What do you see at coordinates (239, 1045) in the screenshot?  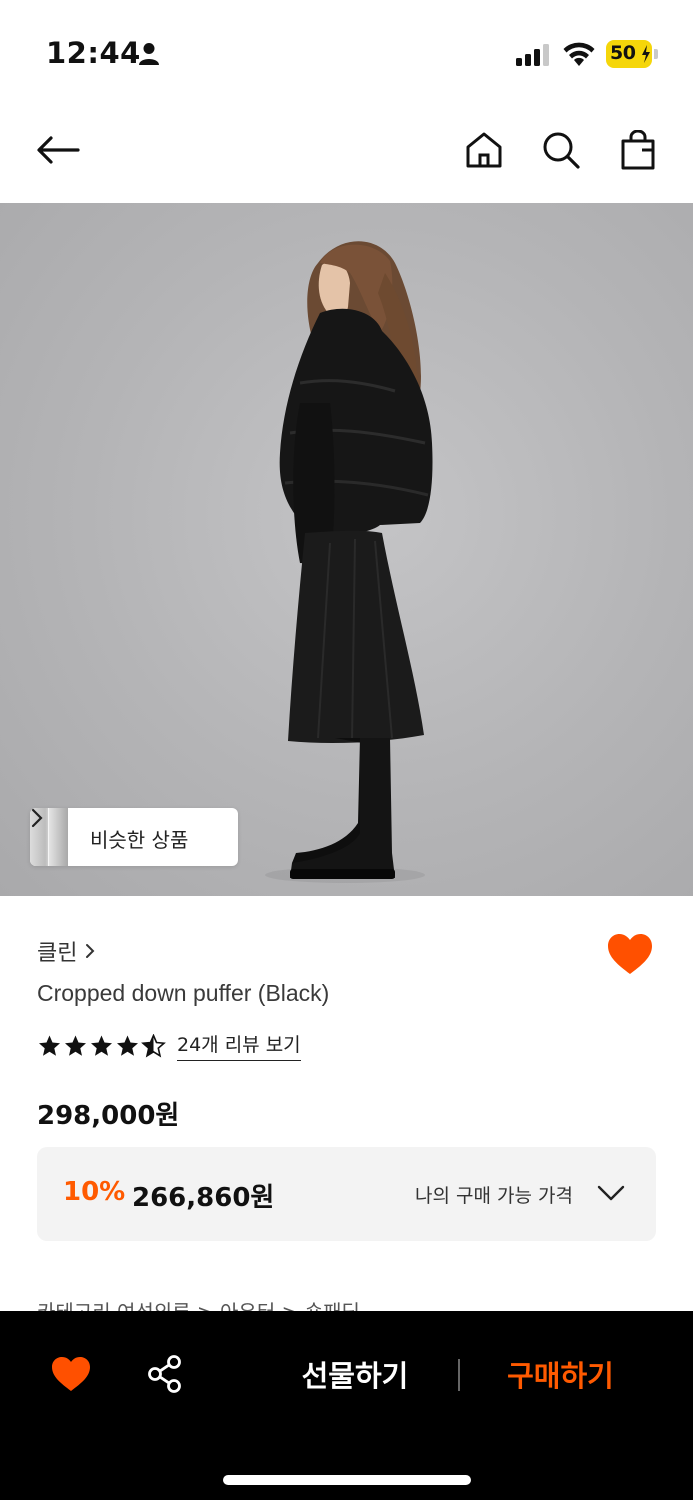 I see `reviews-link: 24개 리뷰 보기` at bounding box center [239, 1045].